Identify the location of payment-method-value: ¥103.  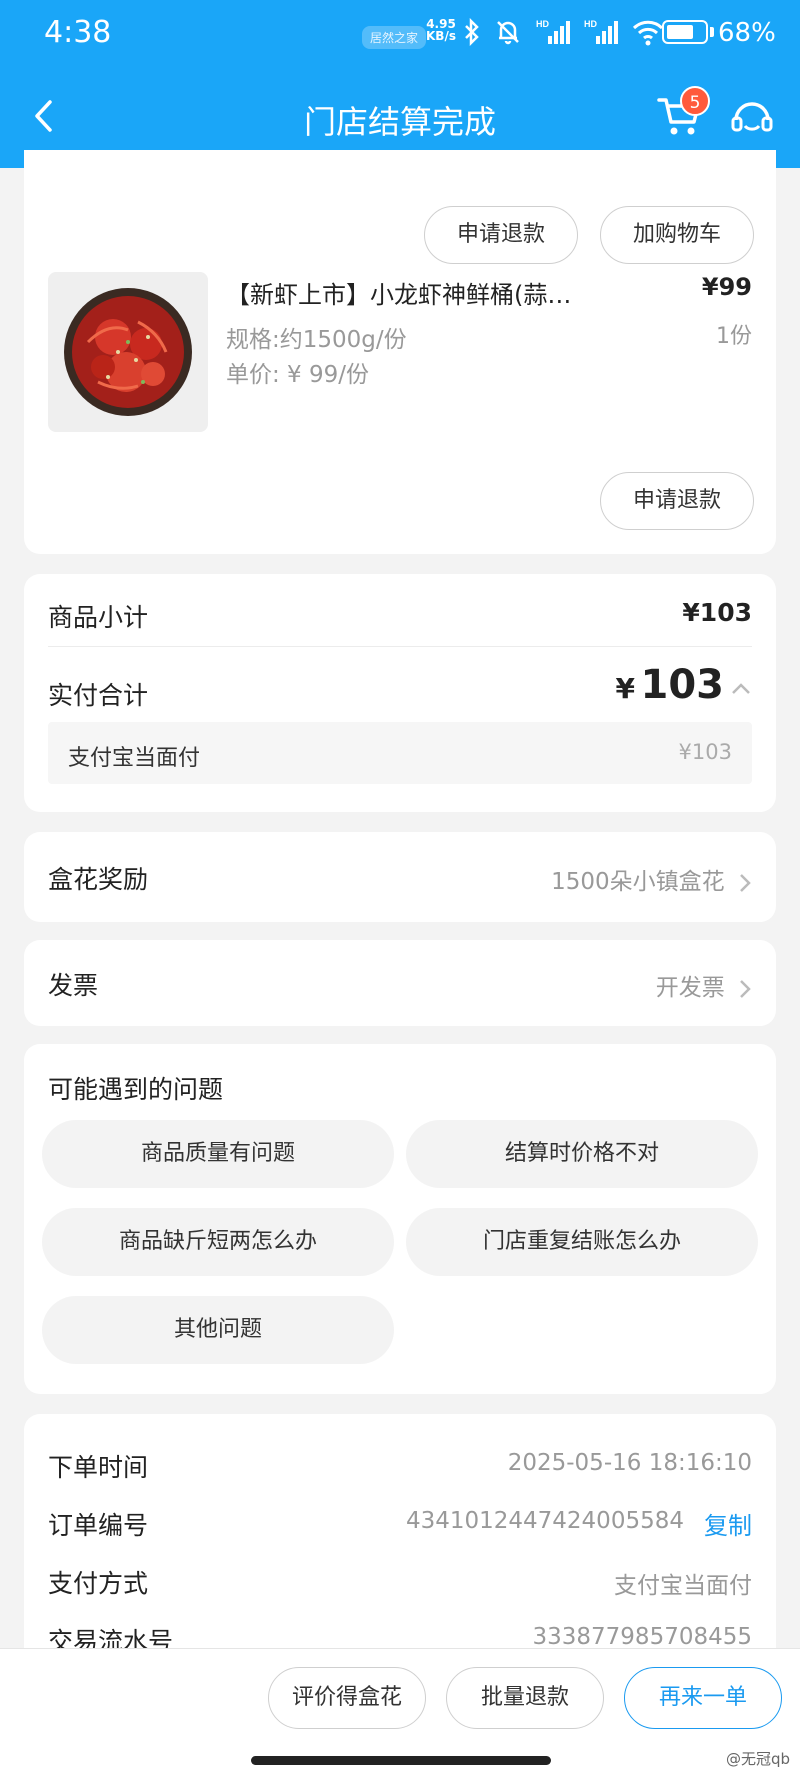
(705, 752).